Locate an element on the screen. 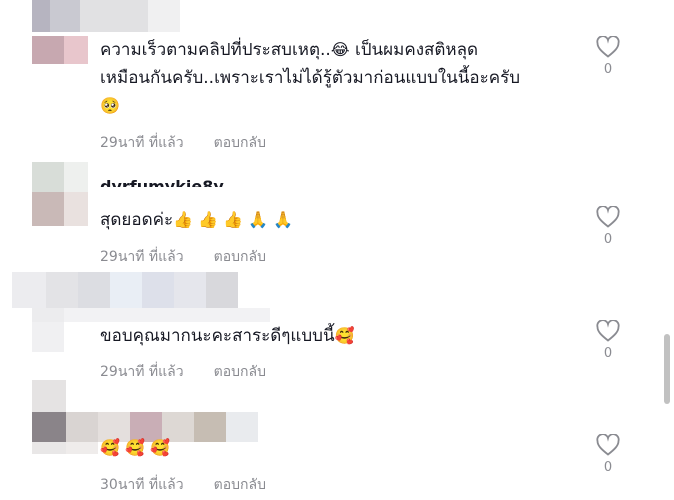 Image resolution: width=674 pixels, height=500 pixels. thumbs-up-pray-emojis: 👍 👍 👍 🙏 🙏 is located at coordinates (233, 219).